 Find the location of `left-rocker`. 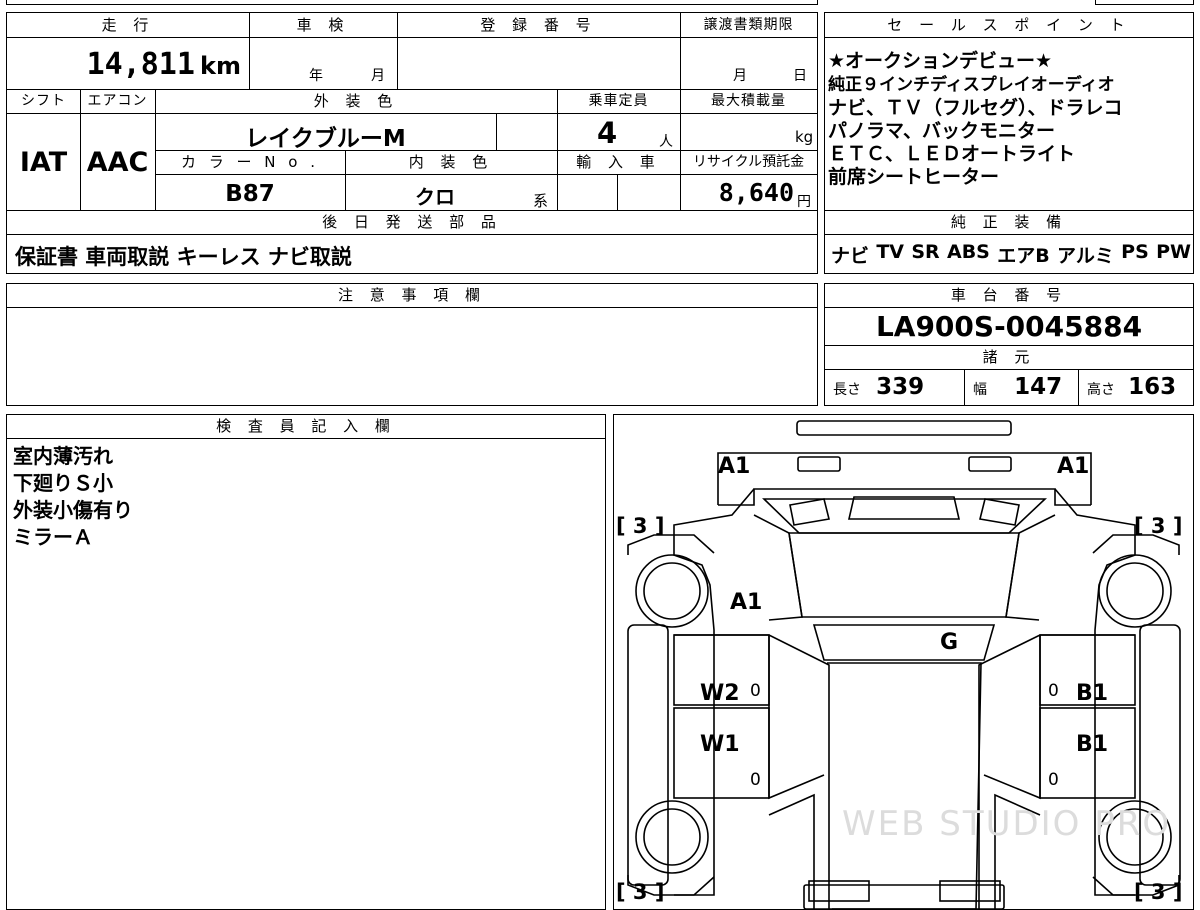

left-rocker is located at coordinates (648, 755).